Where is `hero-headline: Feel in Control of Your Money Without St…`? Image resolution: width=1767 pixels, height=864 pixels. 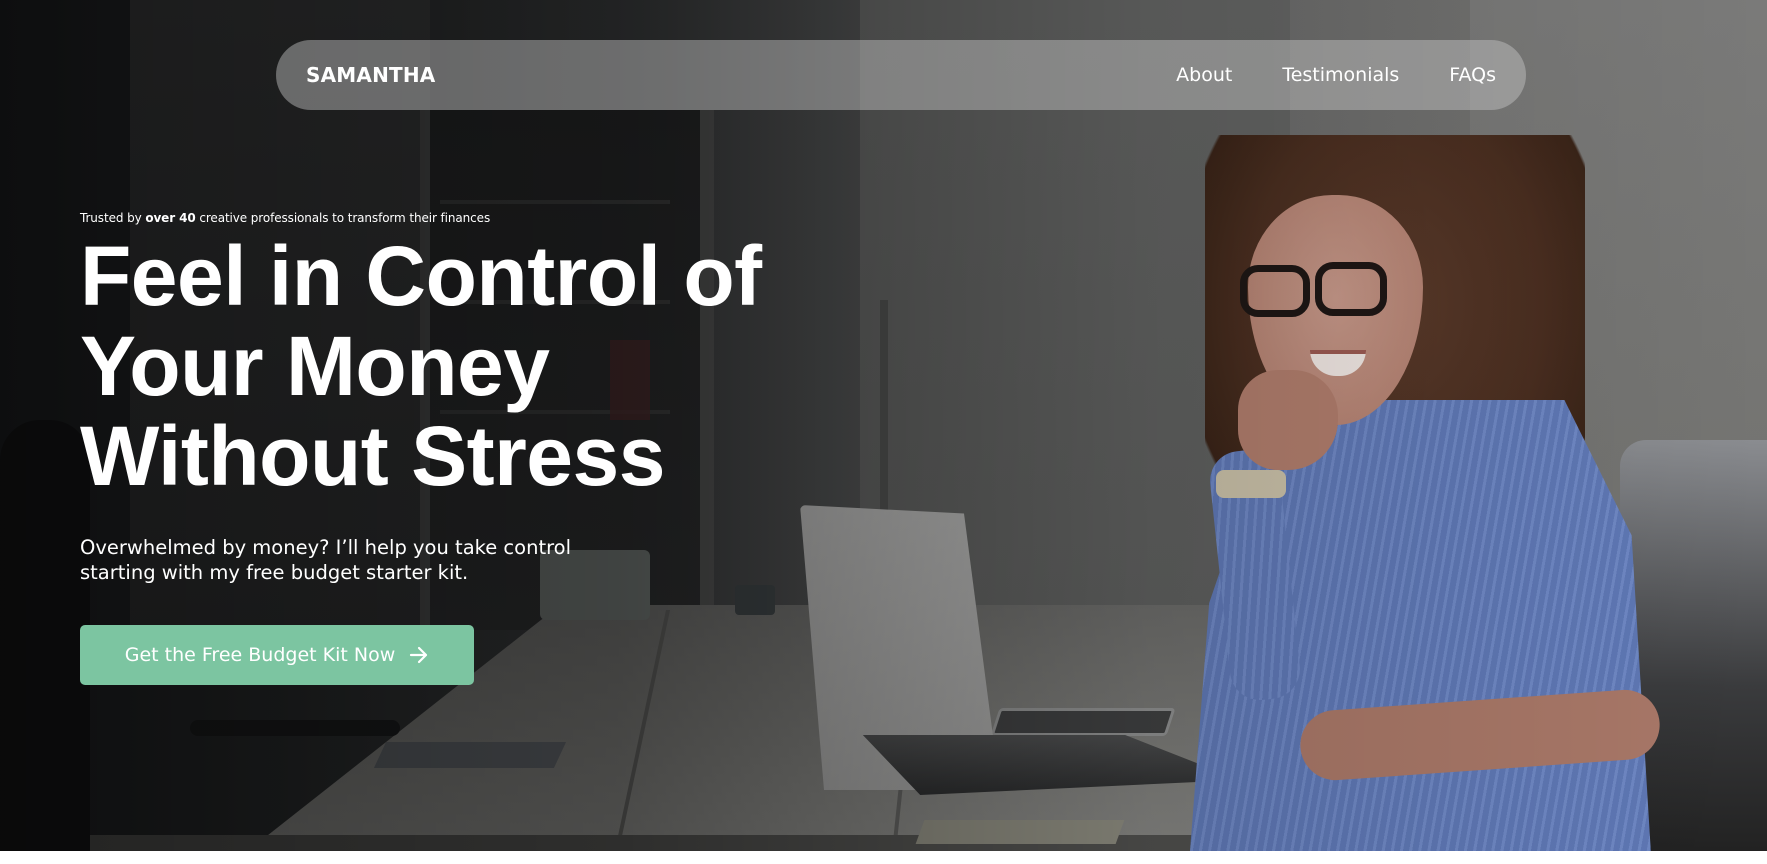 hero-headline: Feel in Control of Your Money Without St… is located at coordinates (460, 366).